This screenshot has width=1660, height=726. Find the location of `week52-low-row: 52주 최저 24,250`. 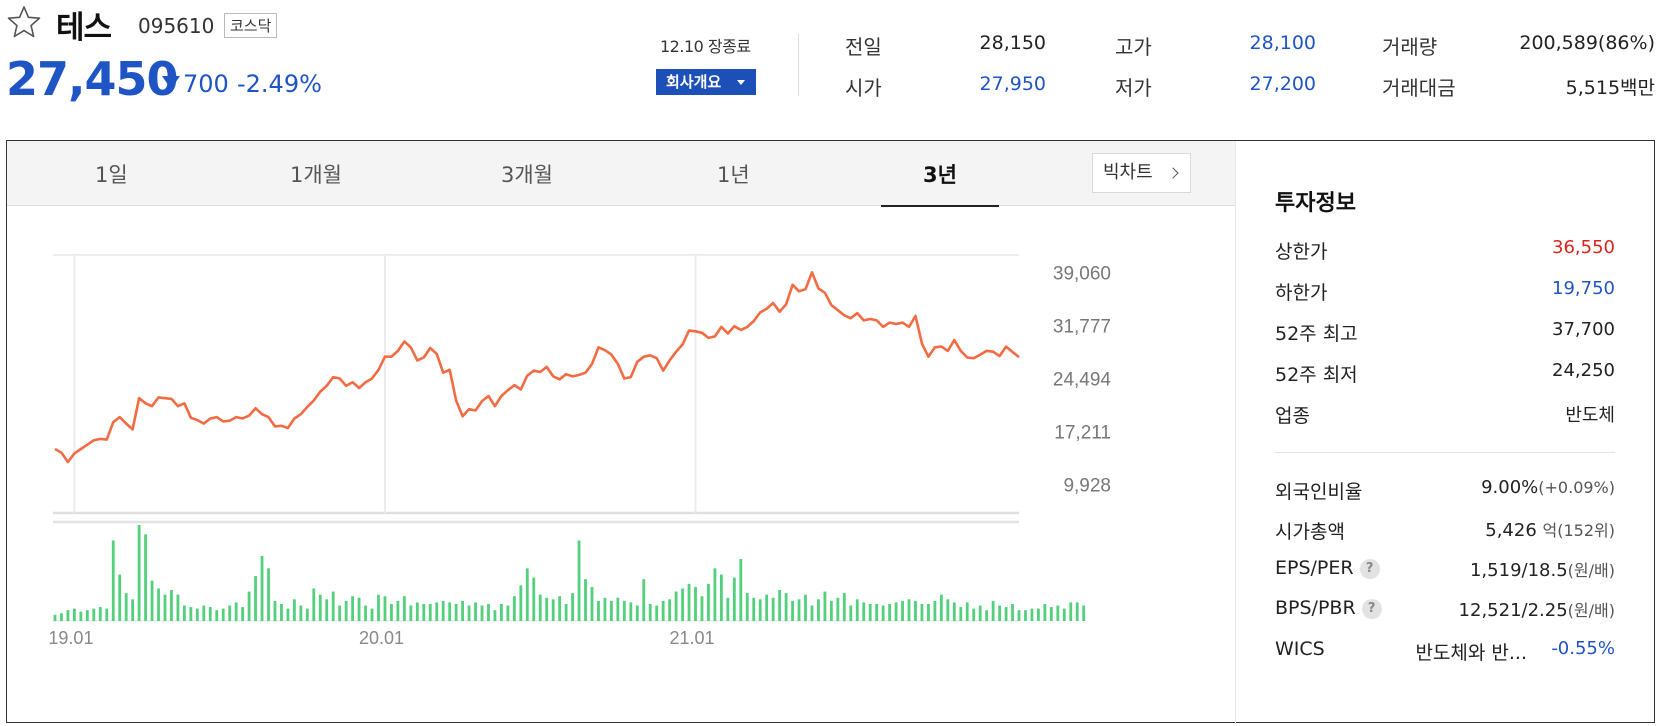

week52-low-row: 52주 최저 24,250 is located at coordinates (1445, 375).